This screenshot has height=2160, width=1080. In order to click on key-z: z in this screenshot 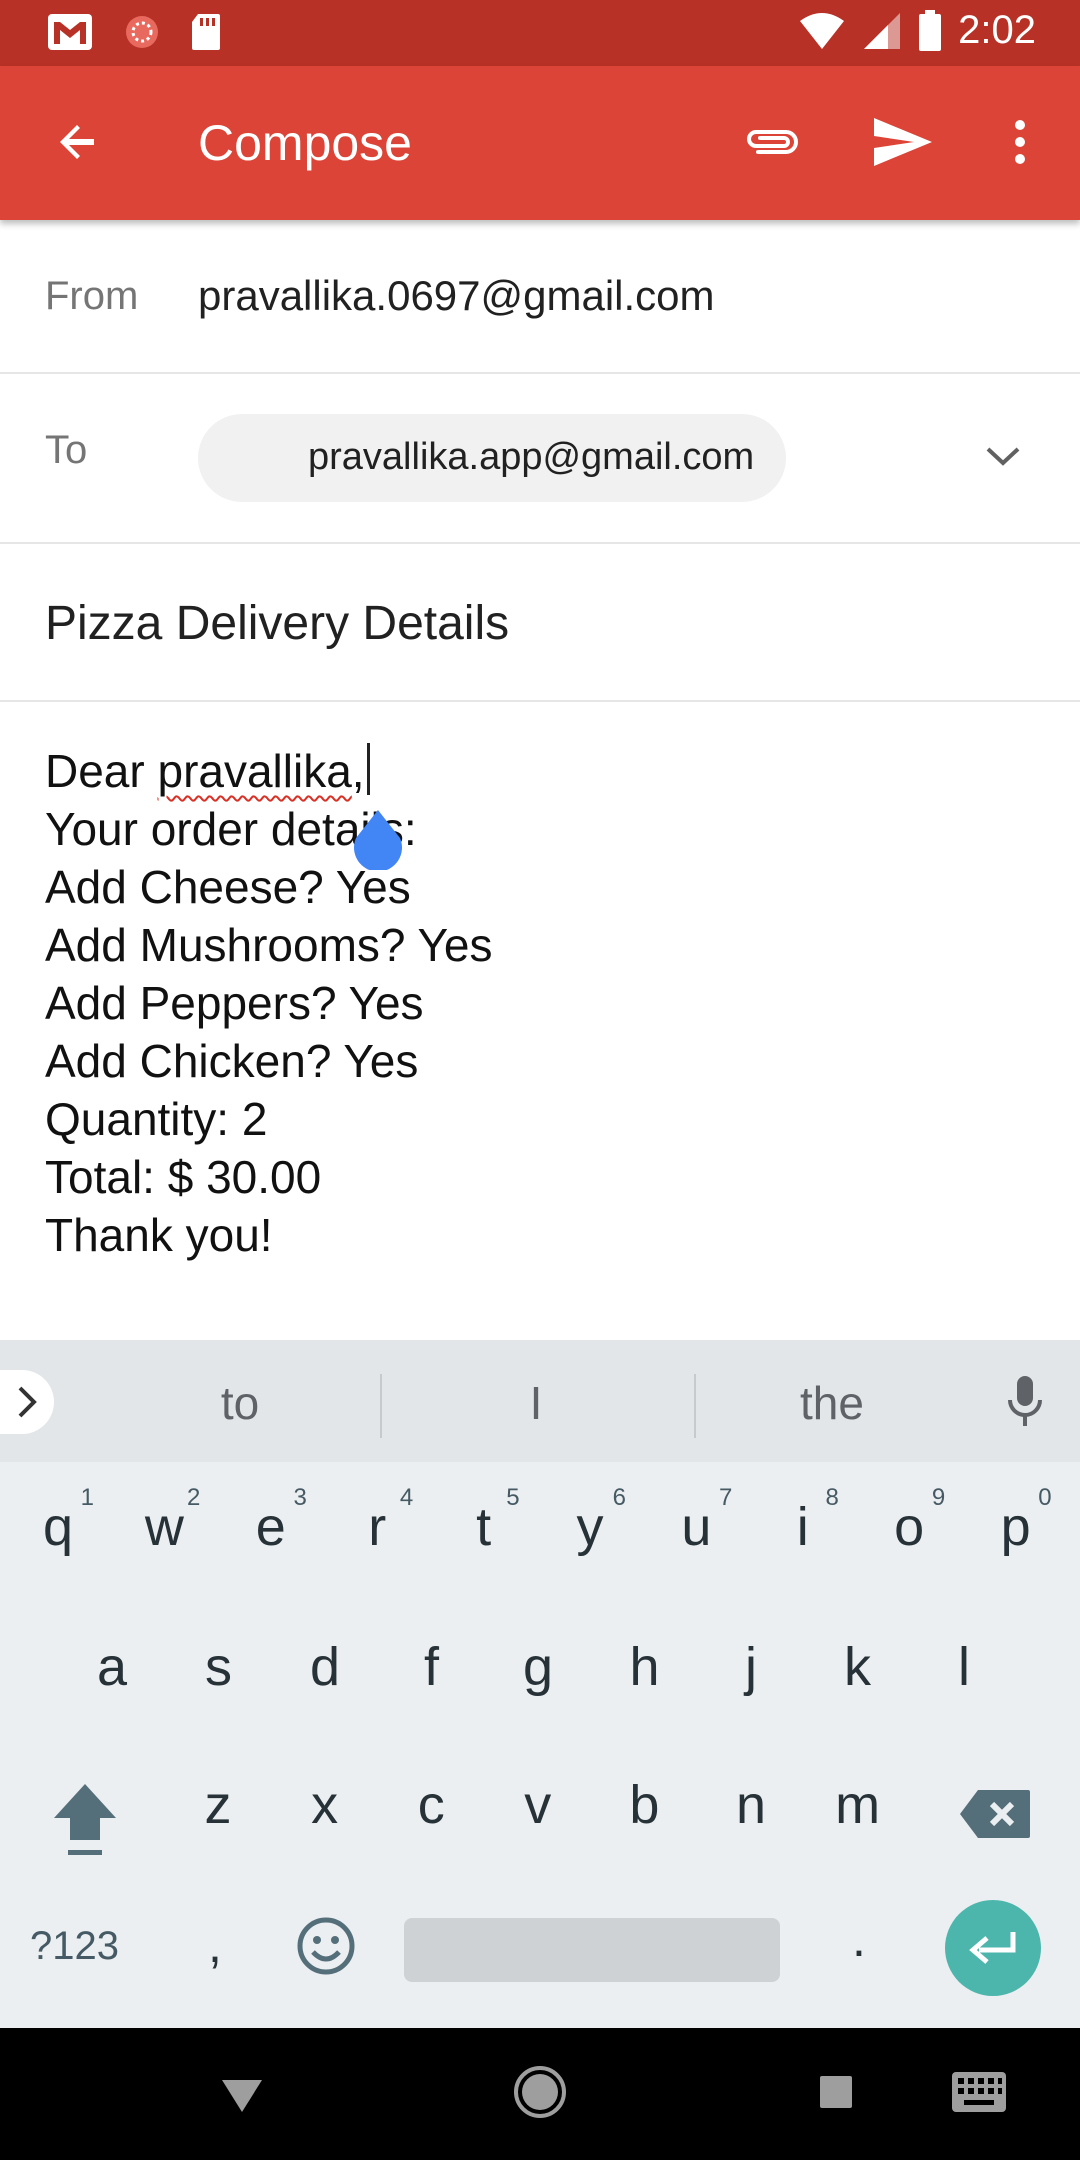, I will do `click(218, 1805)`.